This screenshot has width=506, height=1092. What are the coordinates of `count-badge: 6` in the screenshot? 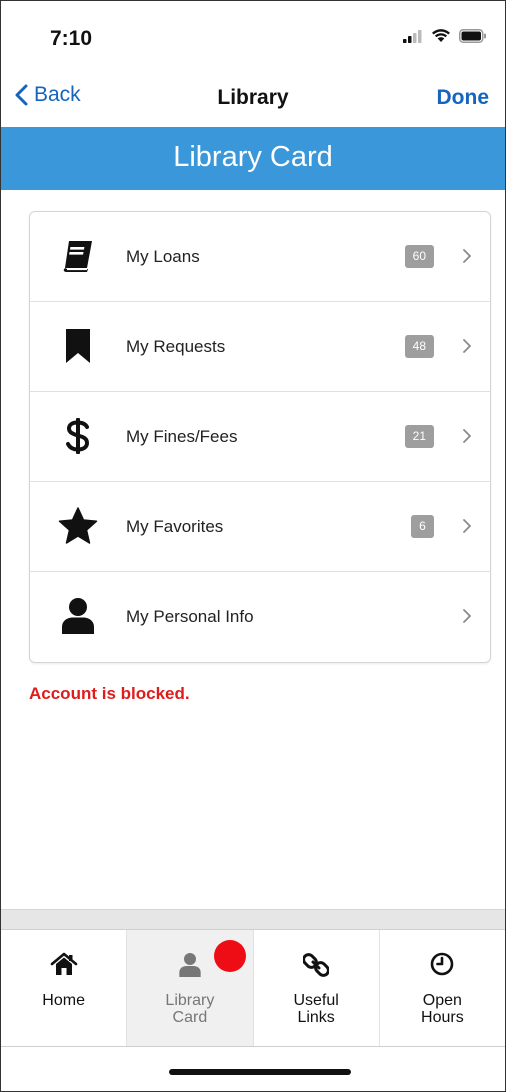 It's located at (422, 526).